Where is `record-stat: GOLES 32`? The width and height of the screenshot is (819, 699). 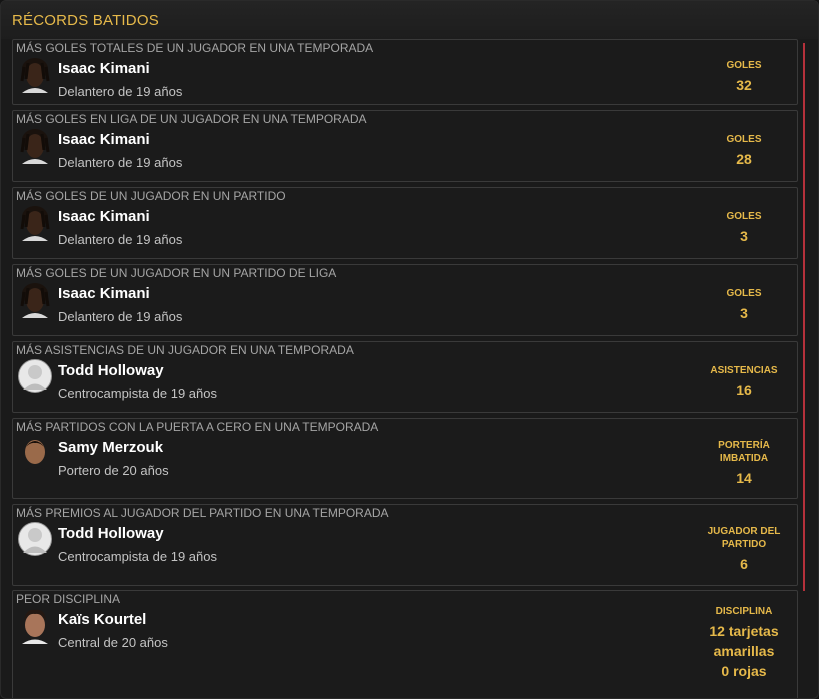 record-stat: GOLES 32 is located at coordinates (744, 77).